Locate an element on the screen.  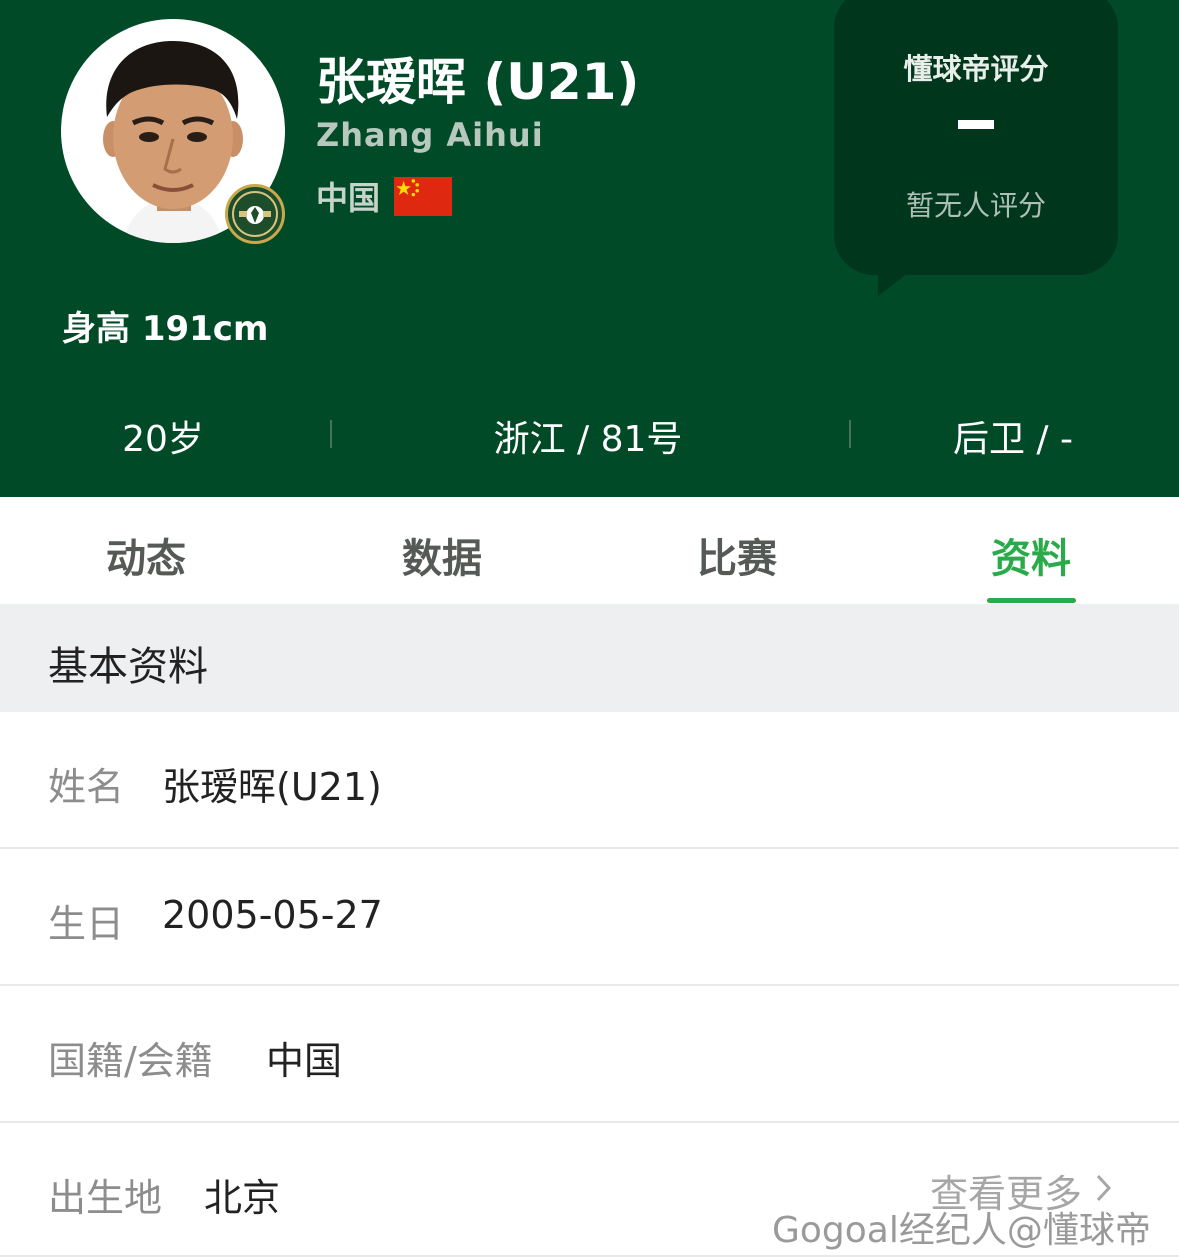
tab-profile: 资料 is located at coordinates (1031, 555).